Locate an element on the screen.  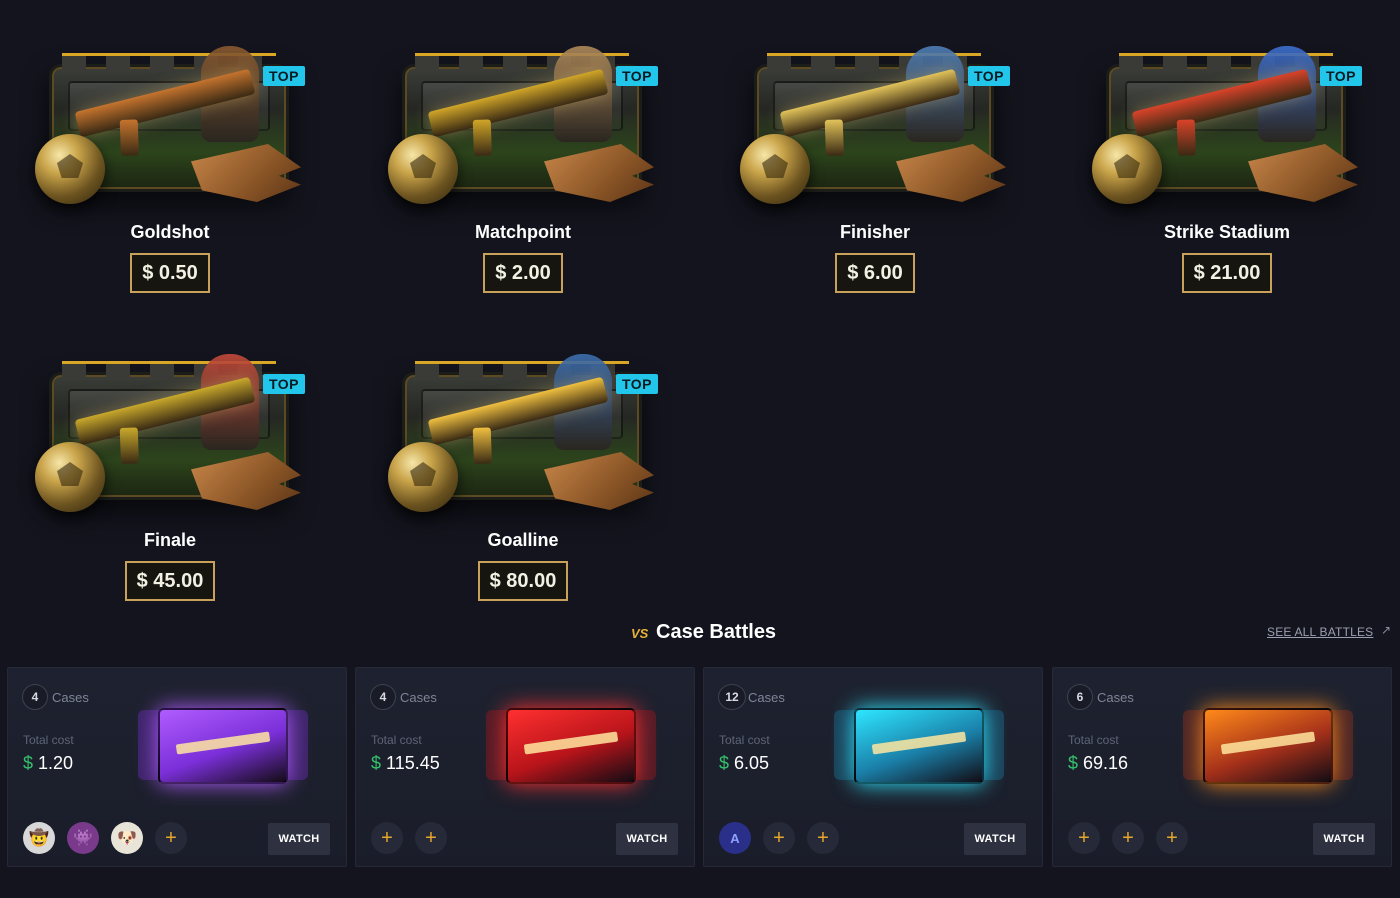
see-all-battles-link: SEE ALL BATTLES is located at coordinates (1320, 632).